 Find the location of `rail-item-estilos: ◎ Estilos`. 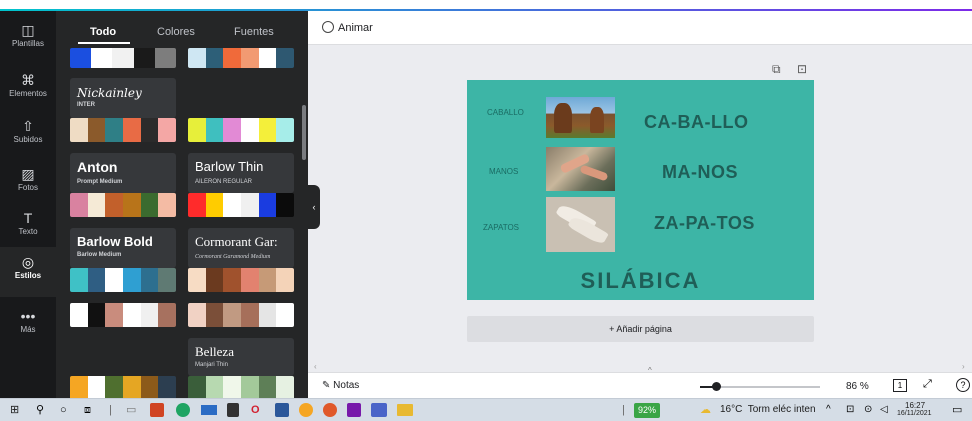

rail-item-estilos: ◎ Estilos is located at coordinates (28, 272).